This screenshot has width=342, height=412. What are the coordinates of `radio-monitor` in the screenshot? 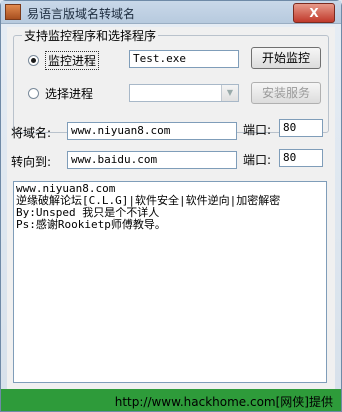 It's located at (33, 60).